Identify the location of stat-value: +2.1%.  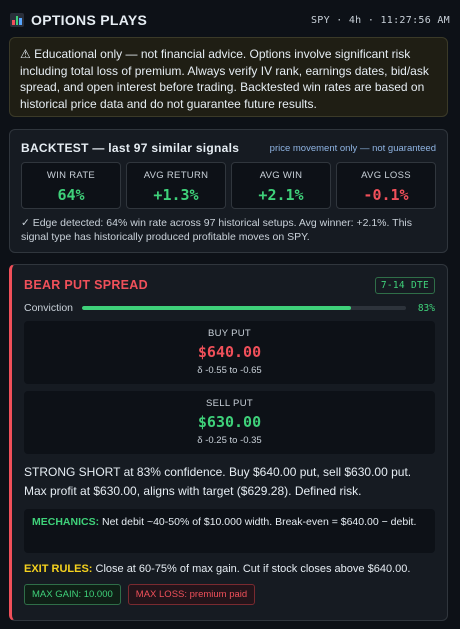
(281, 195).